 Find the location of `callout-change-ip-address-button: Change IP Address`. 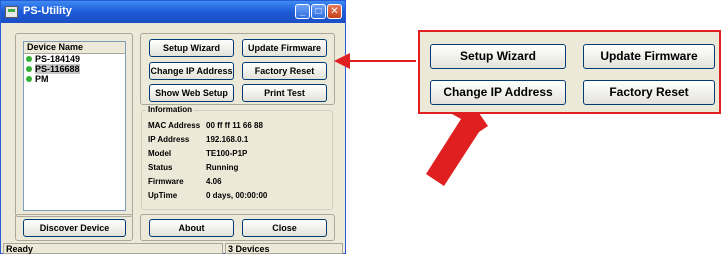

callout-change-ip-address-button: Change IP Address is located at coordinates (498, 92).